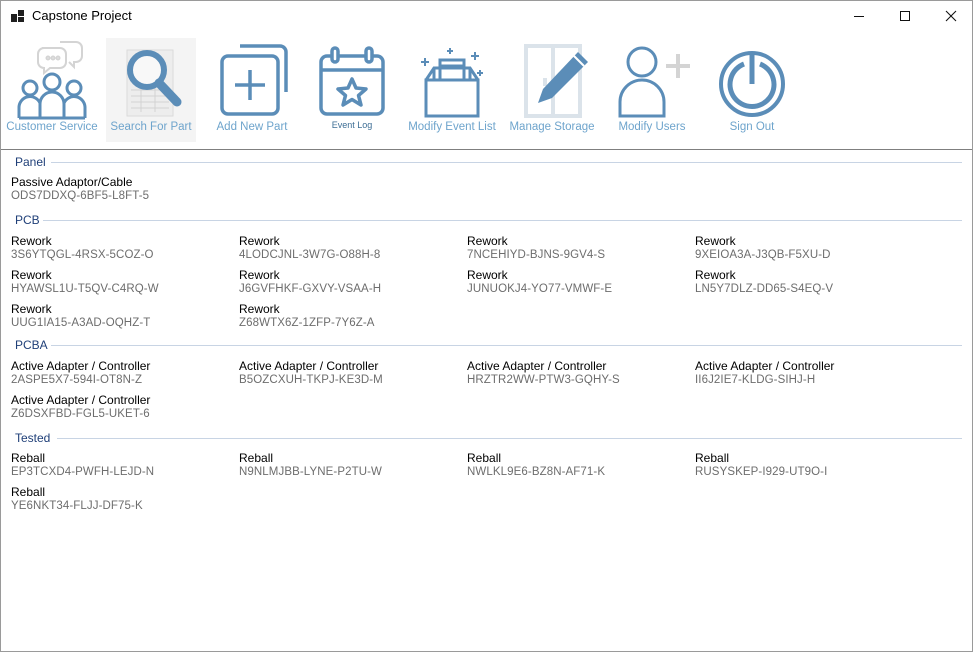 The width and height of the screenshot is (973, 652). I want to click on item-code: ODS7DDXQ-6BF5-L8FT-5, so click(80, 196).